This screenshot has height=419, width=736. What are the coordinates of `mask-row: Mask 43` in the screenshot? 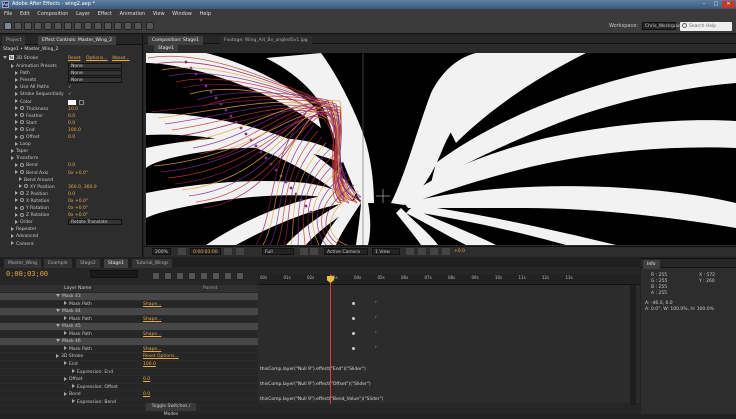 It's located at (129, 297).